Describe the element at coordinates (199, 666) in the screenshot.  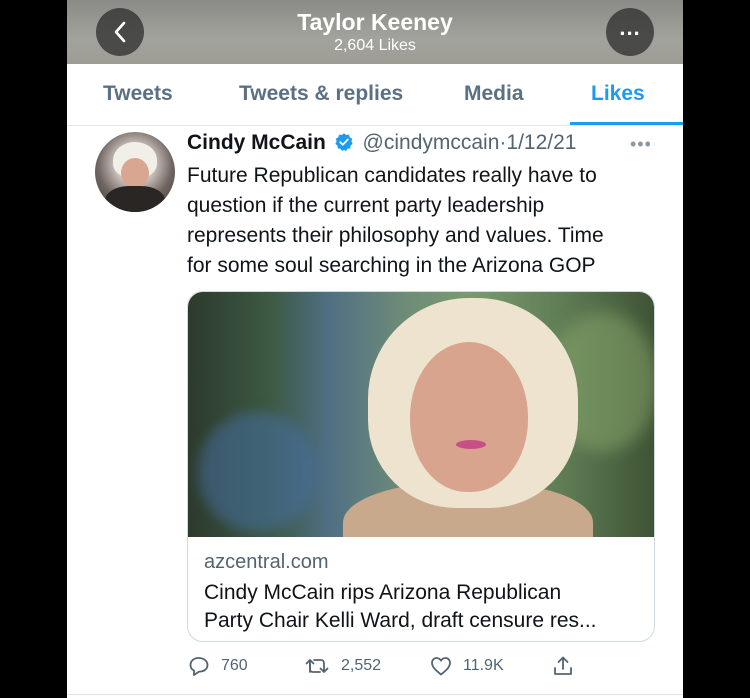
I see `reply-icon` at that location.